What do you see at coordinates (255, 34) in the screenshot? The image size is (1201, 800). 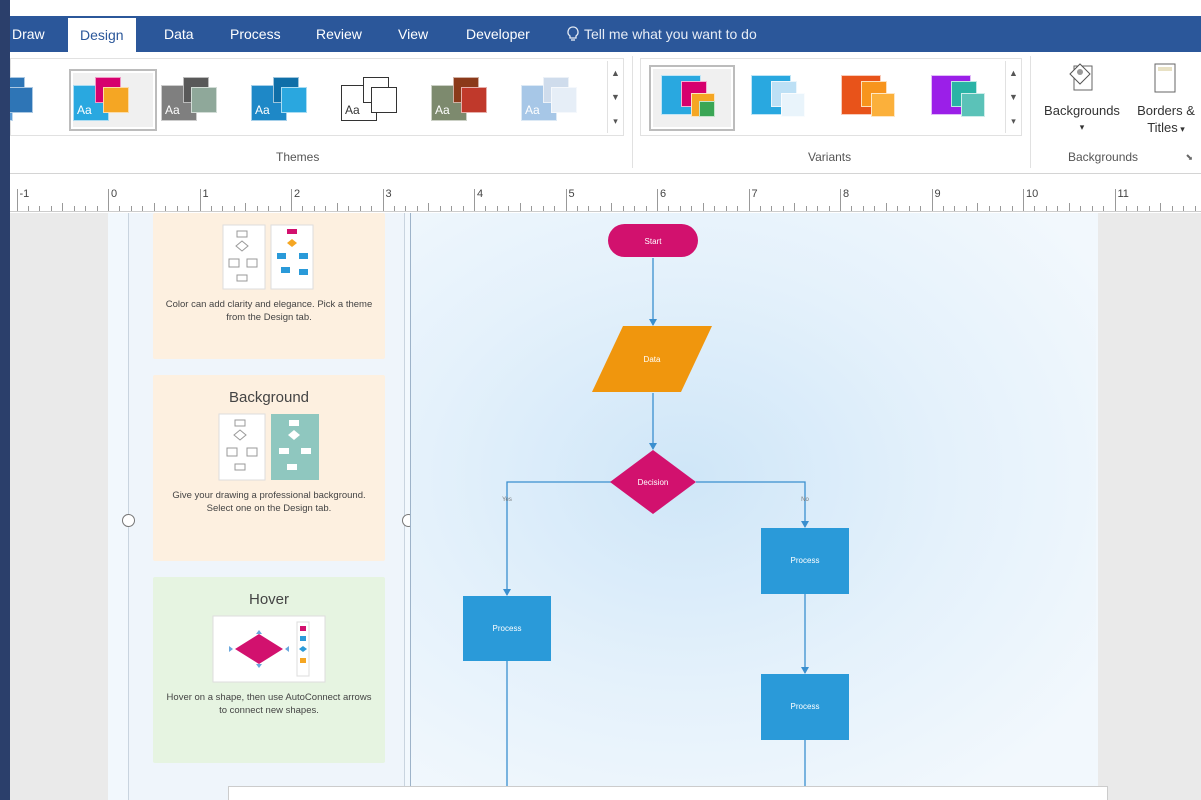 I see `tab-process: Process` at bounding box center [255, 34].